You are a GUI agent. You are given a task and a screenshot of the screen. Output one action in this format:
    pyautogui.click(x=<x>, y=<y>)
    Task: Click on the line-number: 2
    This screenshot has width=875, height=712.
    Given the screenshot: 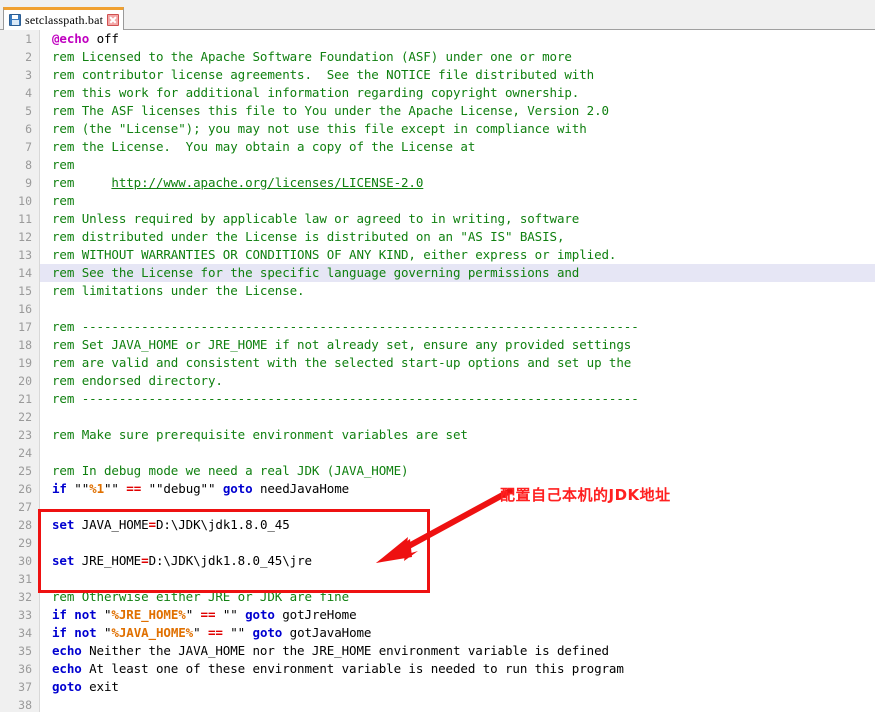 What is the action you would take?
    pyautogui.click(x=20, y=57)
    